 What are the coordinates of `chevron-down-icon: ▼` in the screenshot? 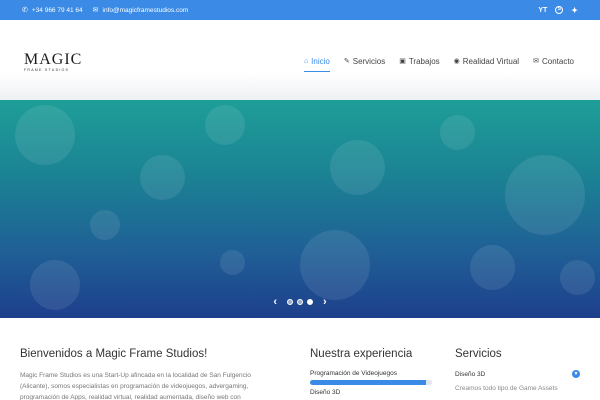 It's located at (576, 374).